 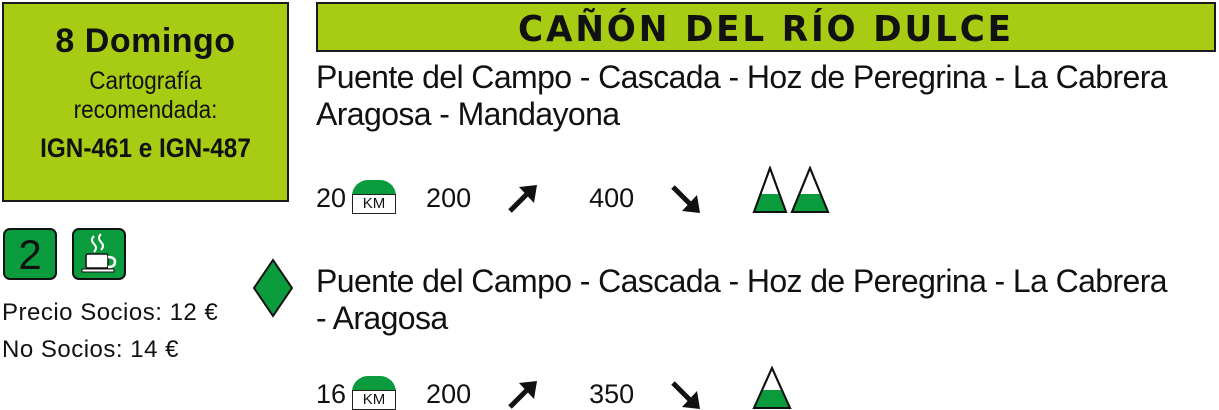 What do you see at coordinates (468, 114) in the screenshot?
I see `route-long-line2: Aragosa - Mandayona` at bounding box center [468, 114].